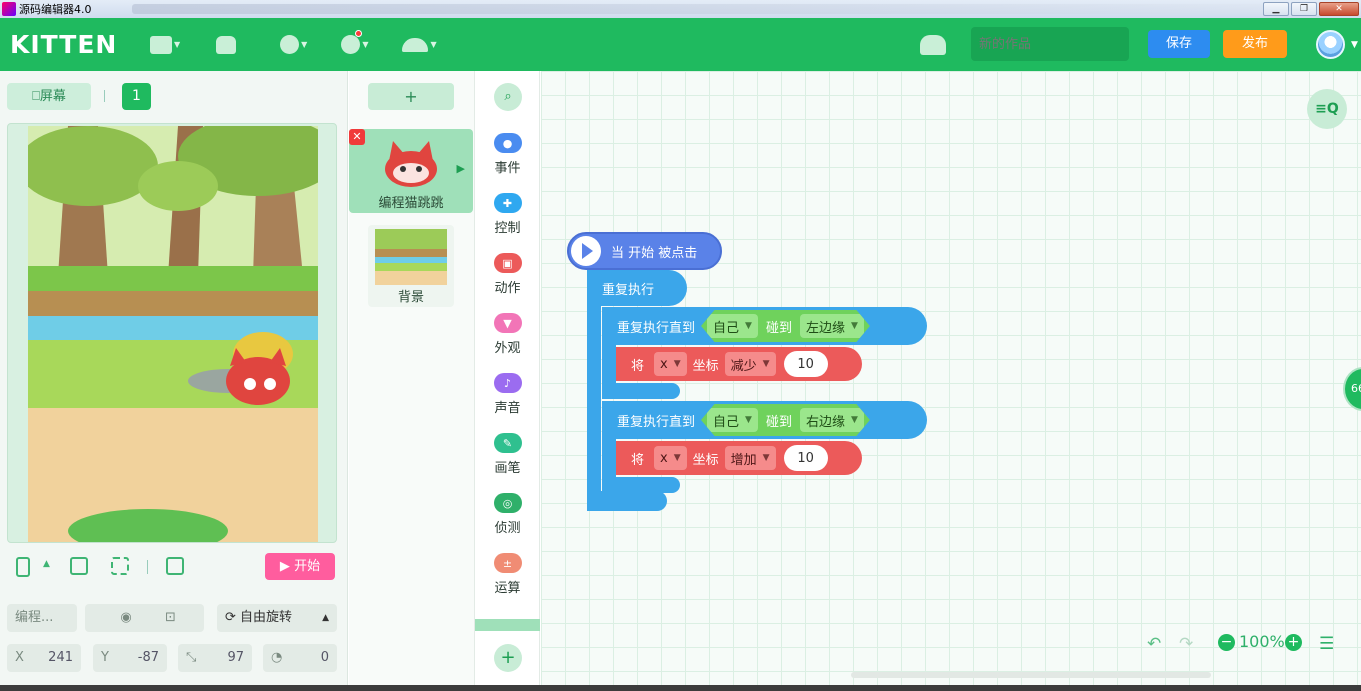 The height and width of the screenshot is (691, 1361). I want to click on edge-dropdown: 右边缘 ▼, so click(831, 420).